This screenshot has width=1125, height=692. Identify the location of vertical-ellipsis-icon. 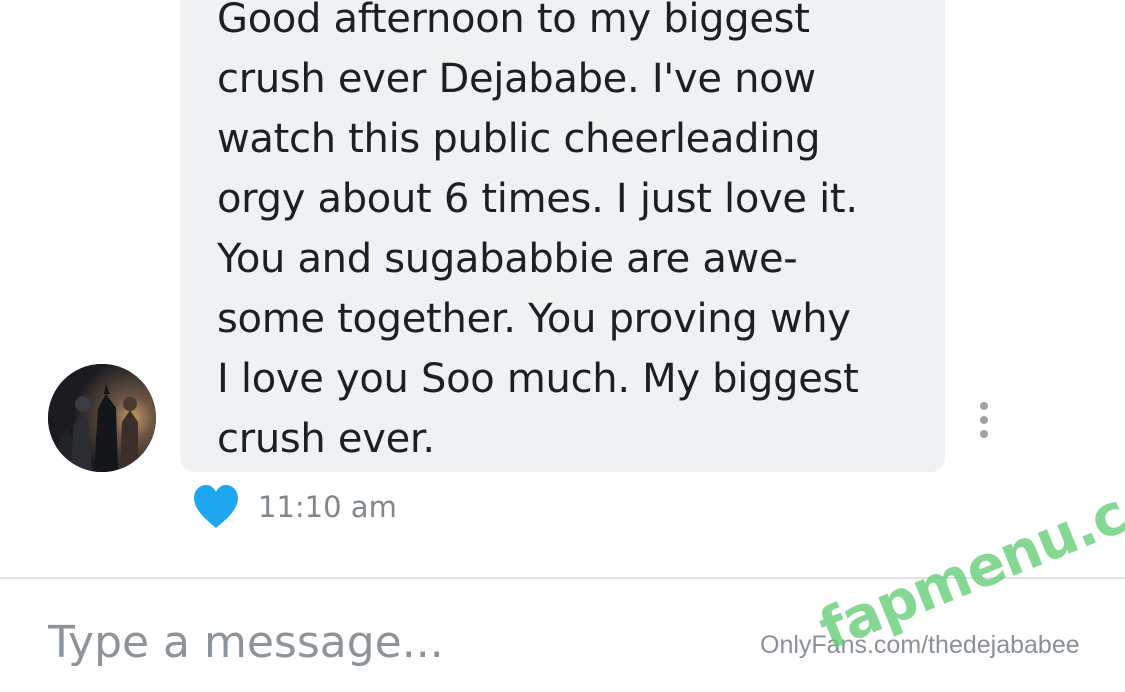
(984, 406).